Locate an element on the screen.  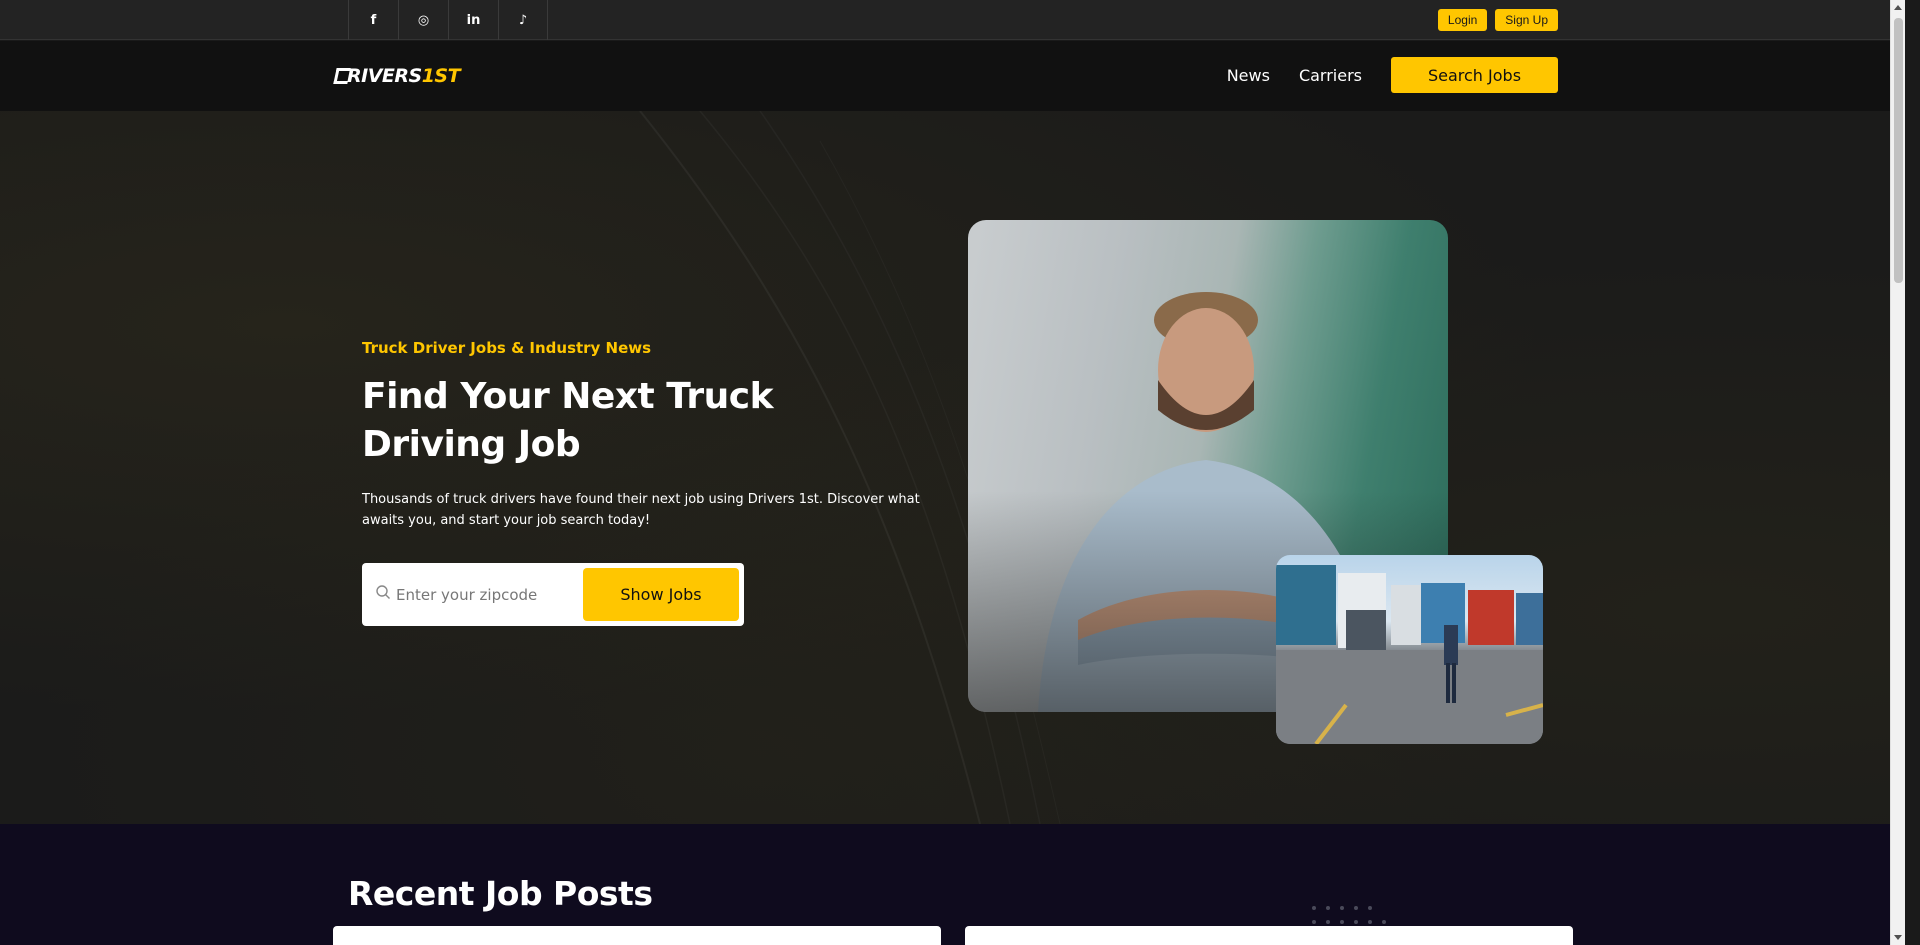
show-jobs-button: Show Jobs is located at coordinates (661, 594).